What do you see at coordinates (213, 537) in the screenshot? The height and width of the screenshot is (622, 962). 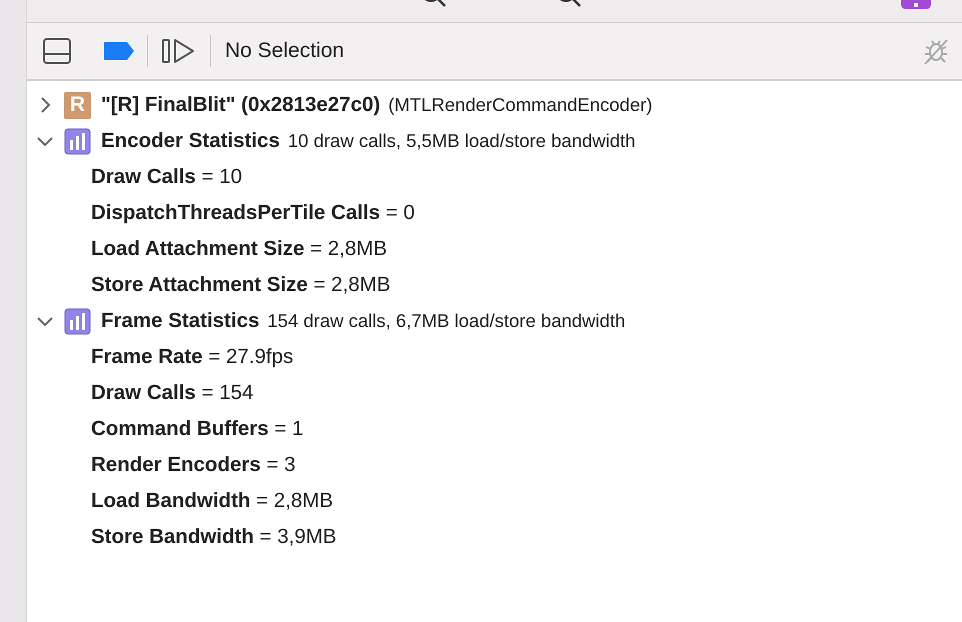 I see `statistic-entry: Store Bandwidth = 3,9MB` at bounding box center [213, 537].